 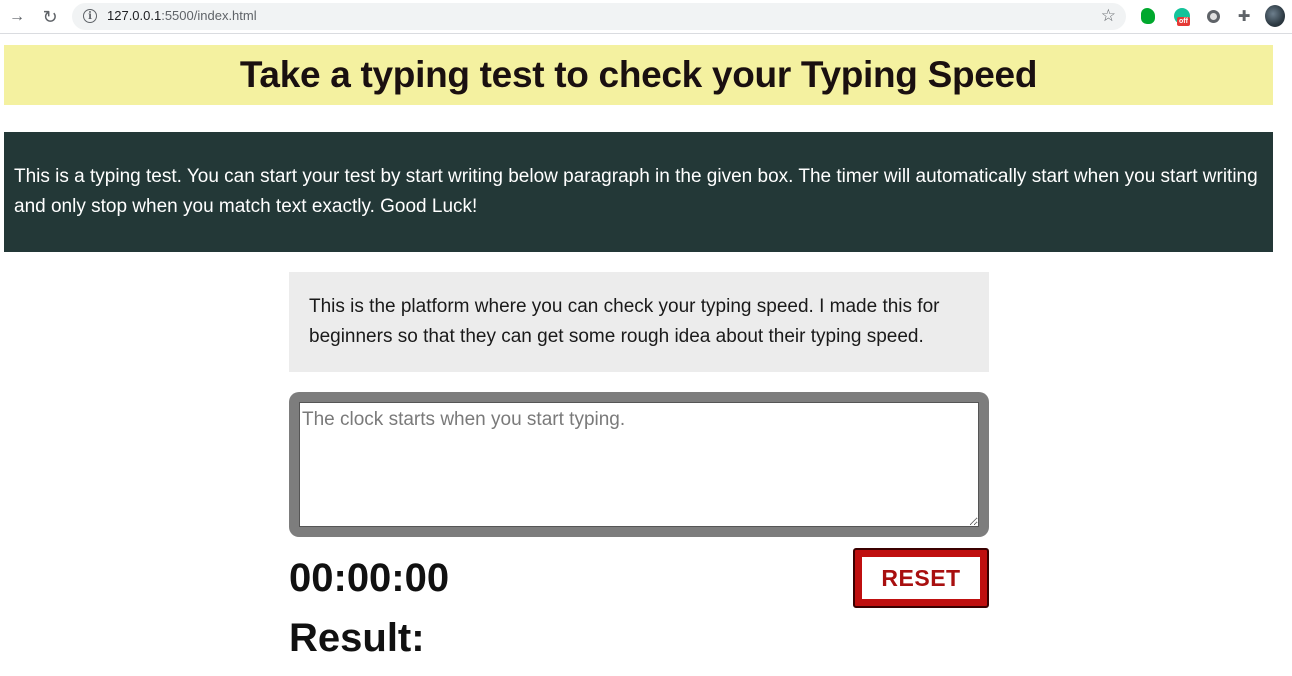 I want to click on url-text: 127.0.0.1:5500/index.html, so click(x=182, y=15).